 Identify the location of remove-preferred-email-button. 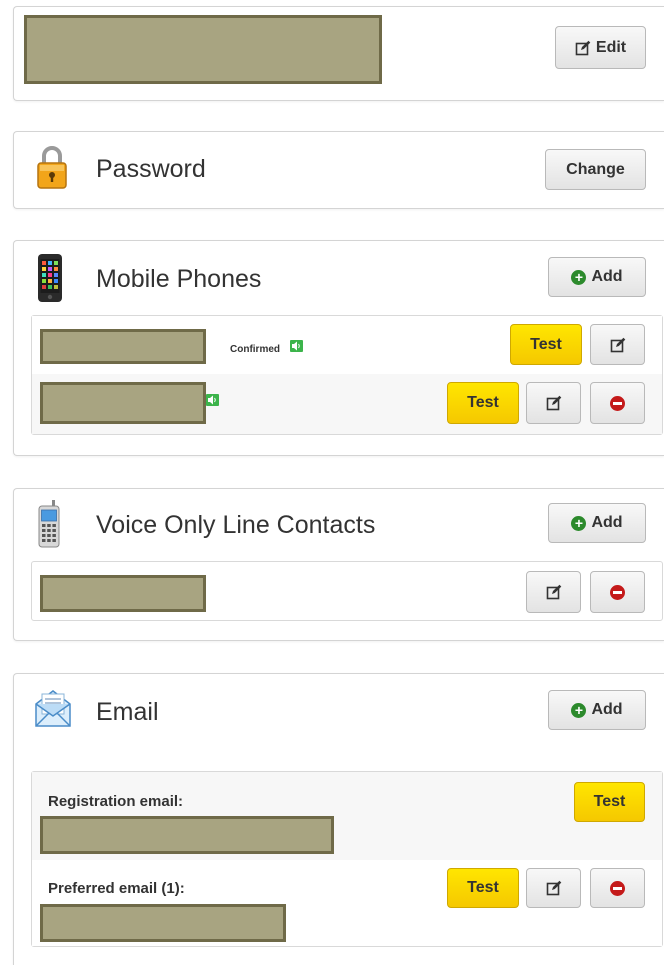
(617, 888).